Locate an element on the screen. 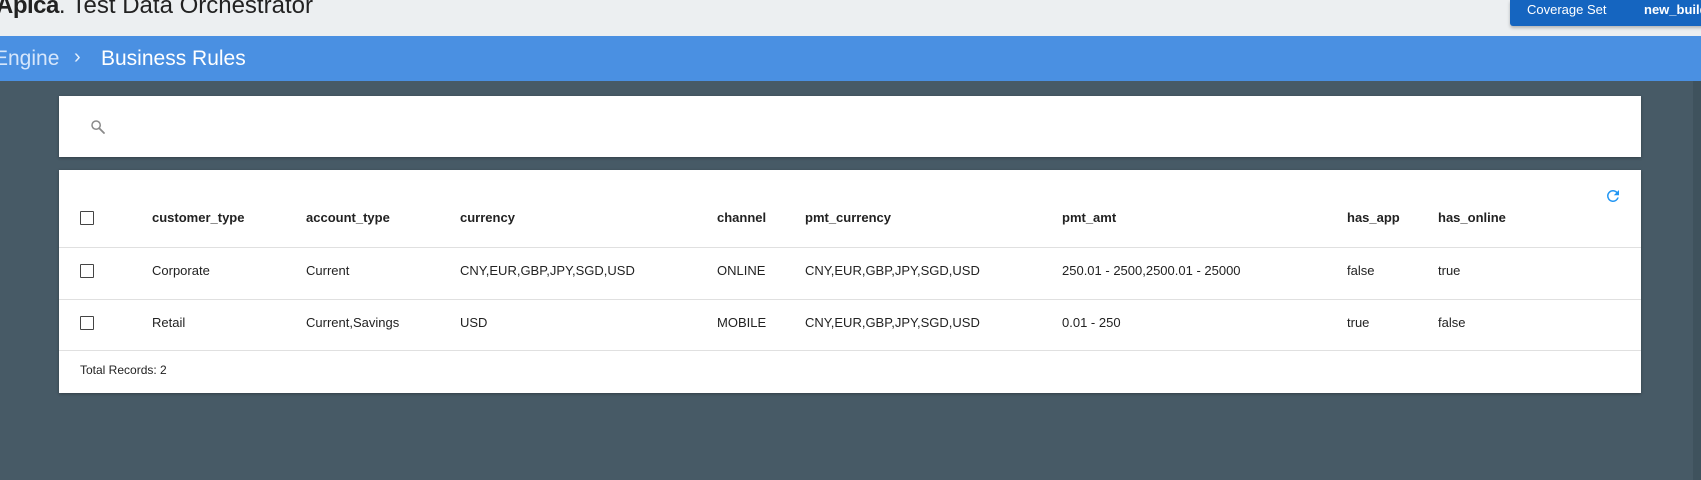  scrollbar is located at coordinates (1697, 280).